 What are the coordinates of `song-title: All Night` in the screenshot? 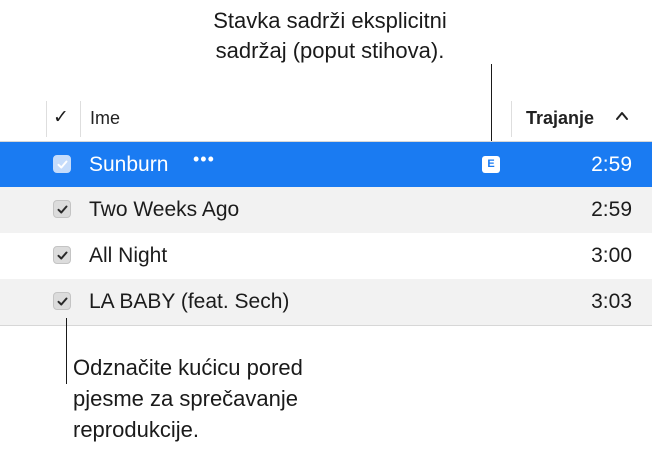 It's located at (128, 255).